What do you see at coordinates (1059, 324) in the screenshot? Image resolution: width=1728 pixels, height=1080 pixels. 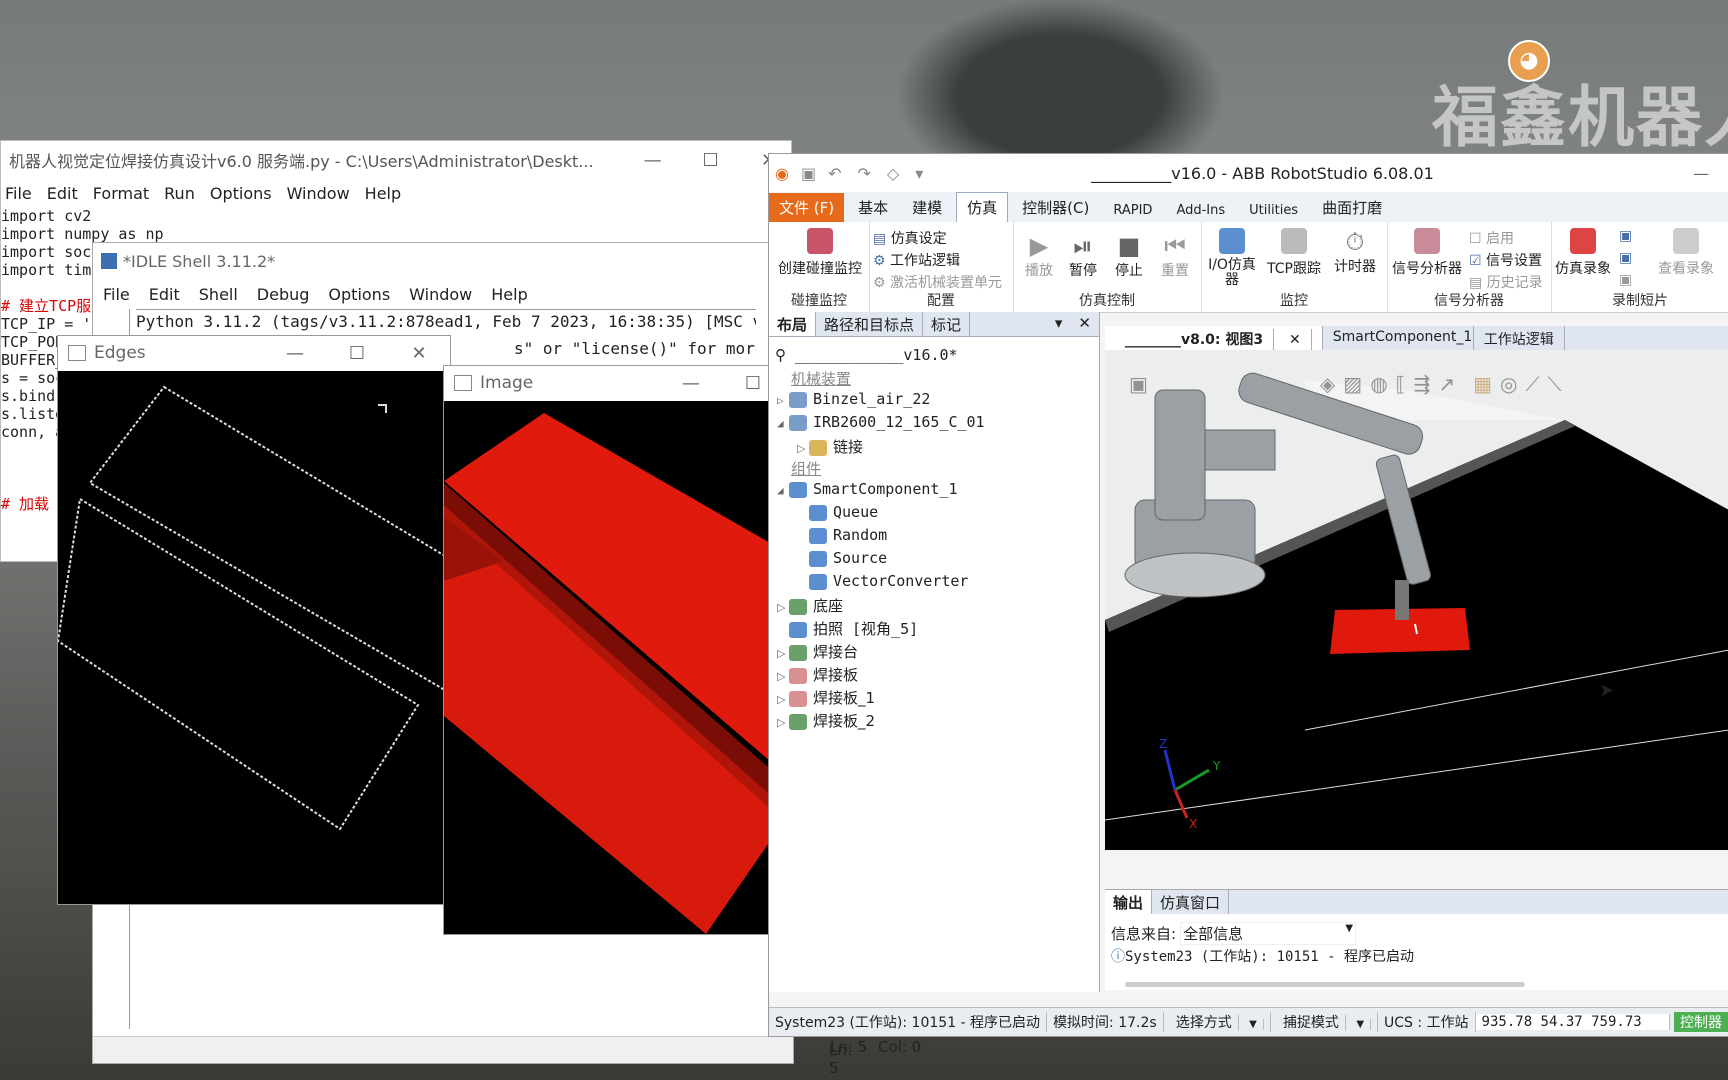 I see `pin-icon: ▾` at bounding box center [1059, 324].